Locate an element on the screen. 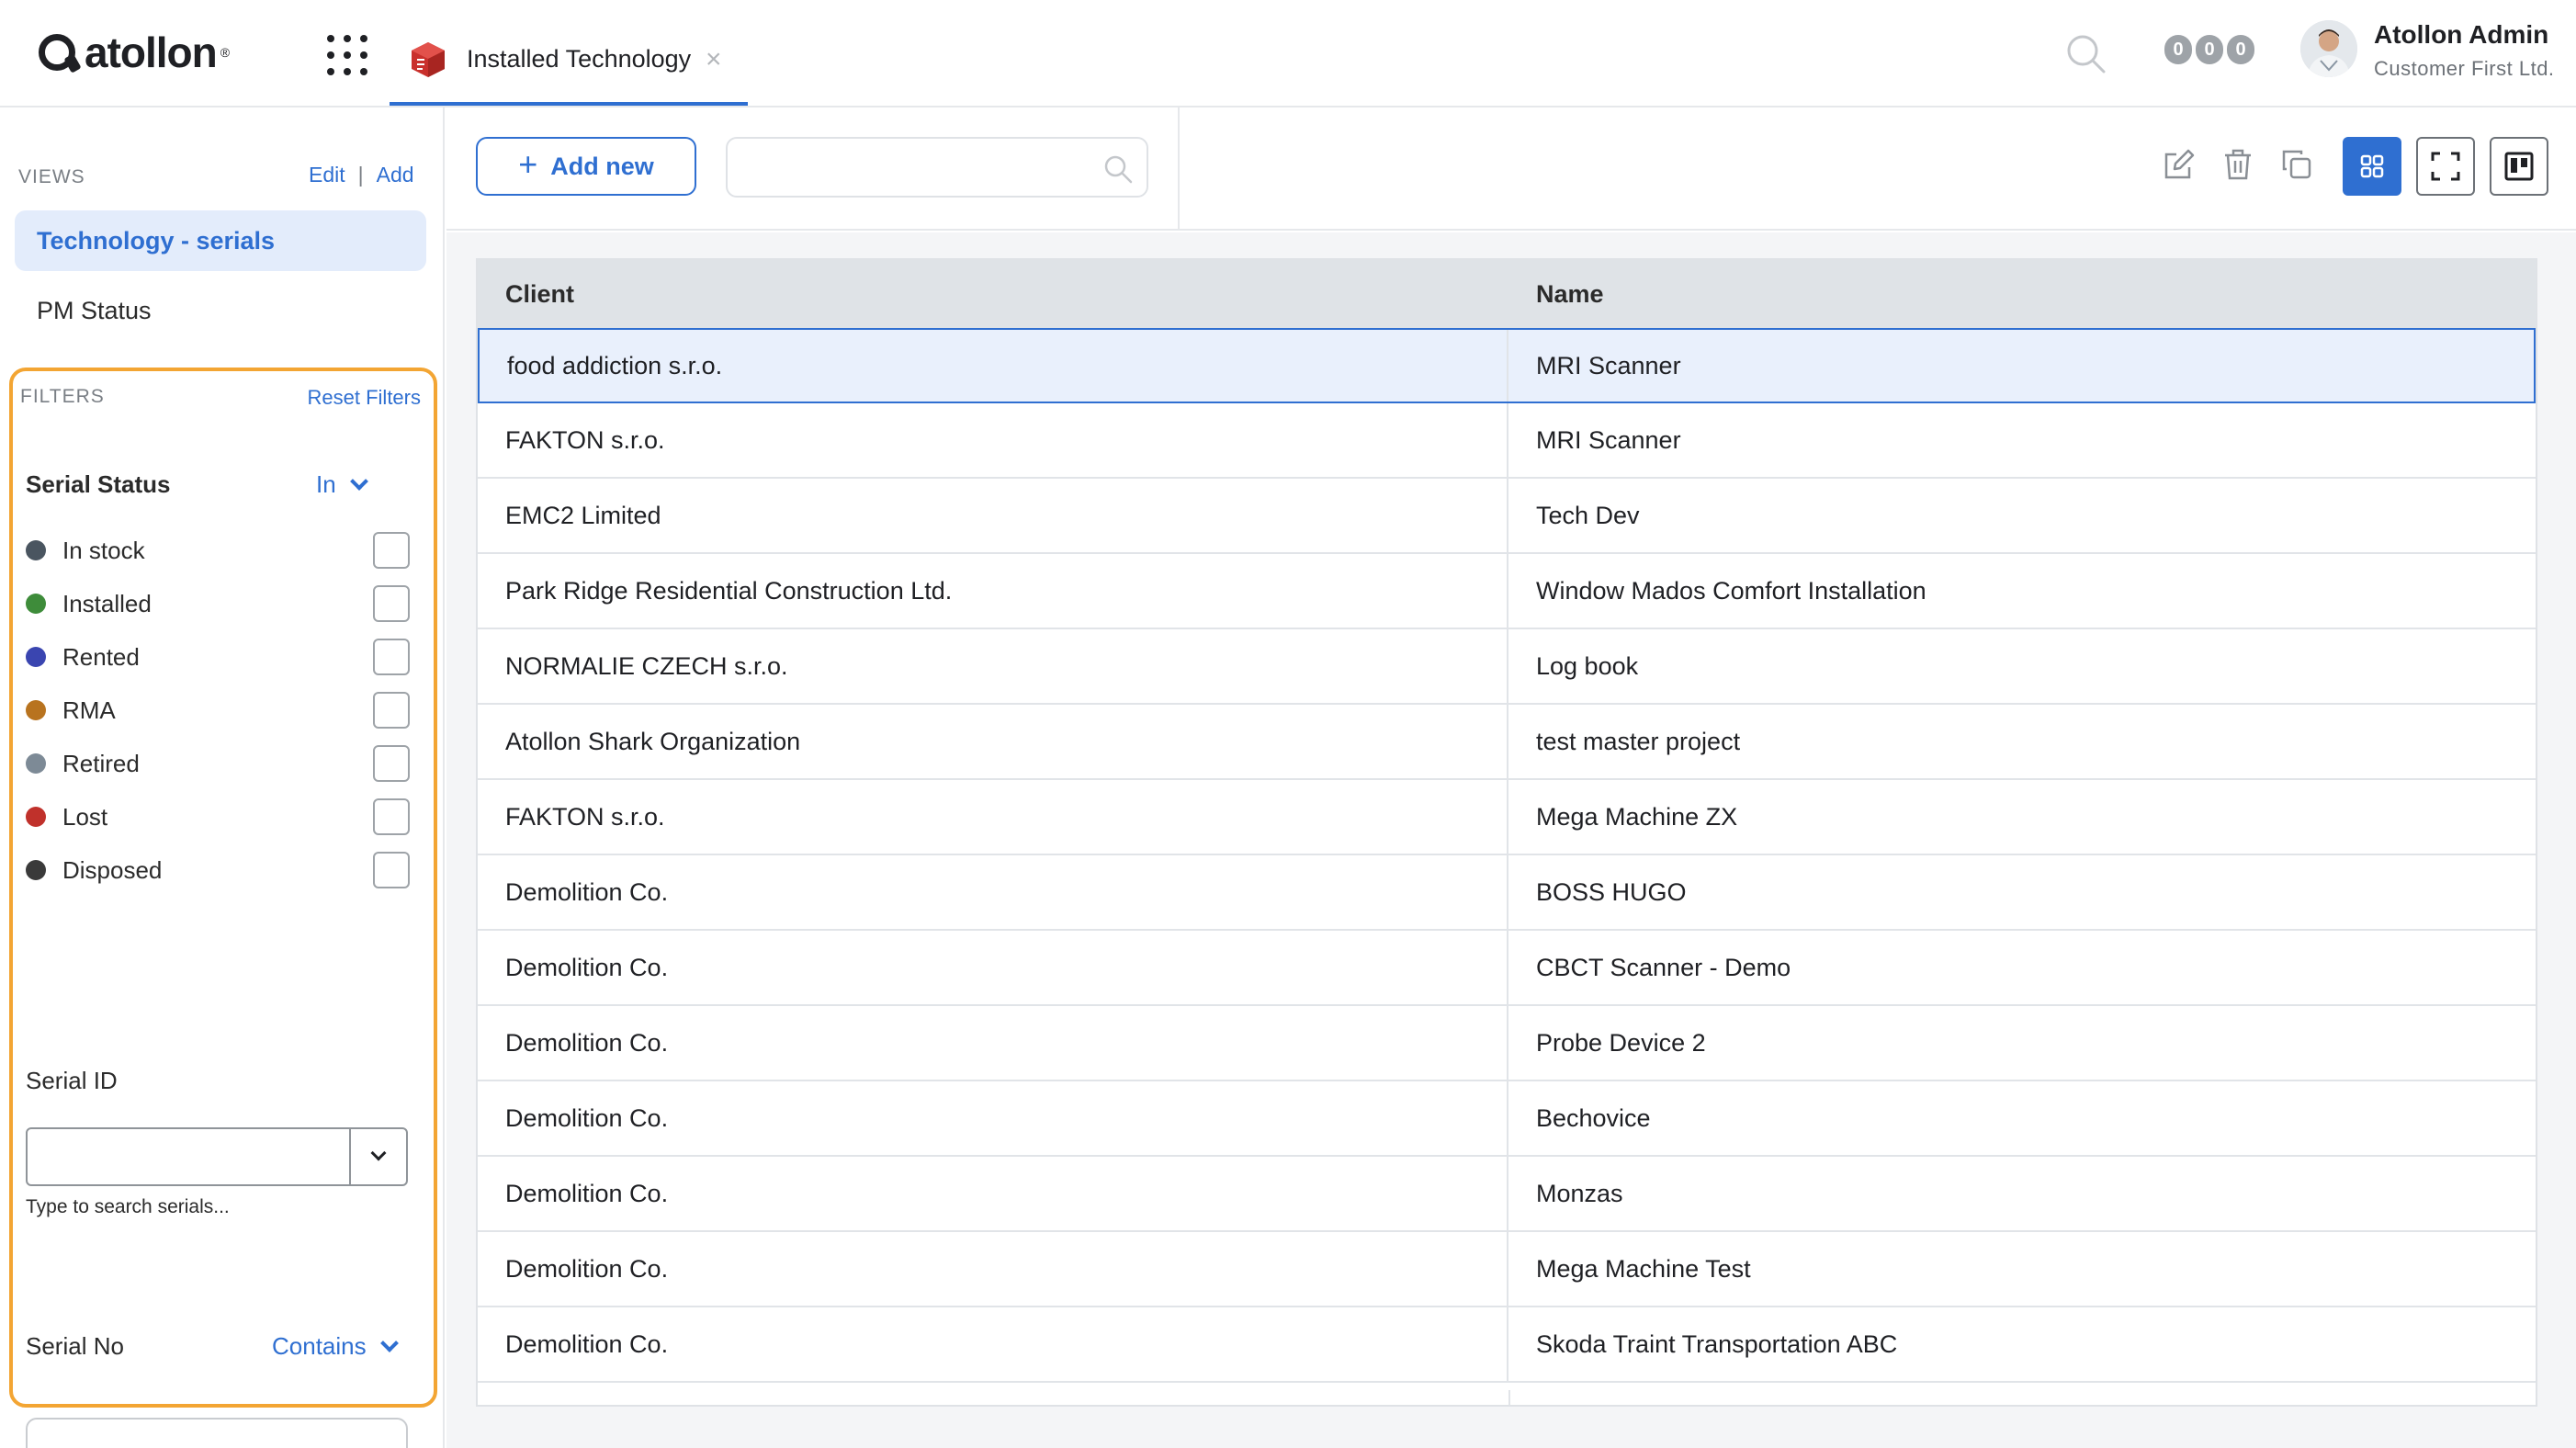 The image size is (2576, 1448). view-item-technology-serials: Technology - serials is located at coordinates (220, 240).